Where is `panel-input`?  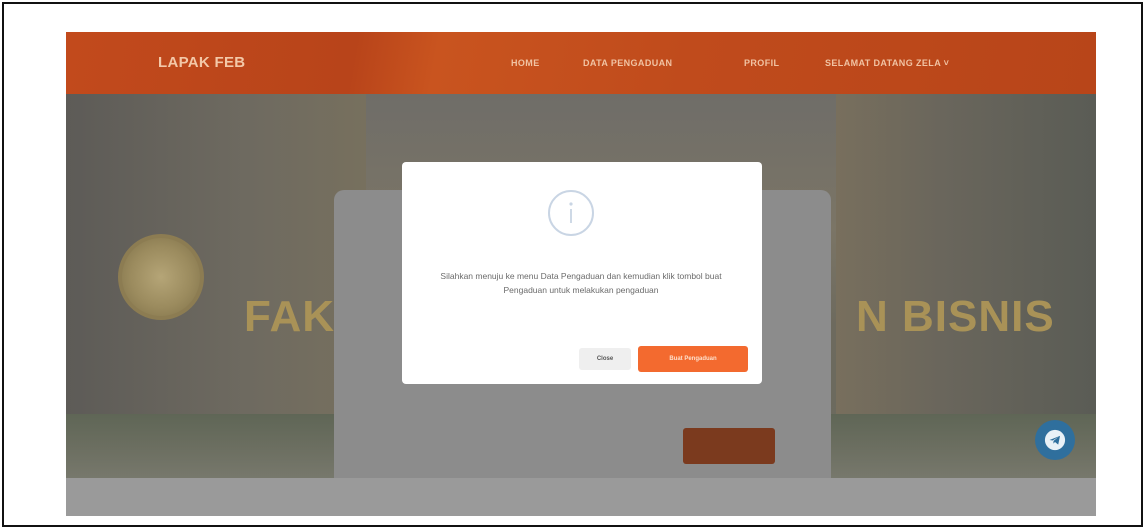 panel-input is located at coordinates (536, 445).